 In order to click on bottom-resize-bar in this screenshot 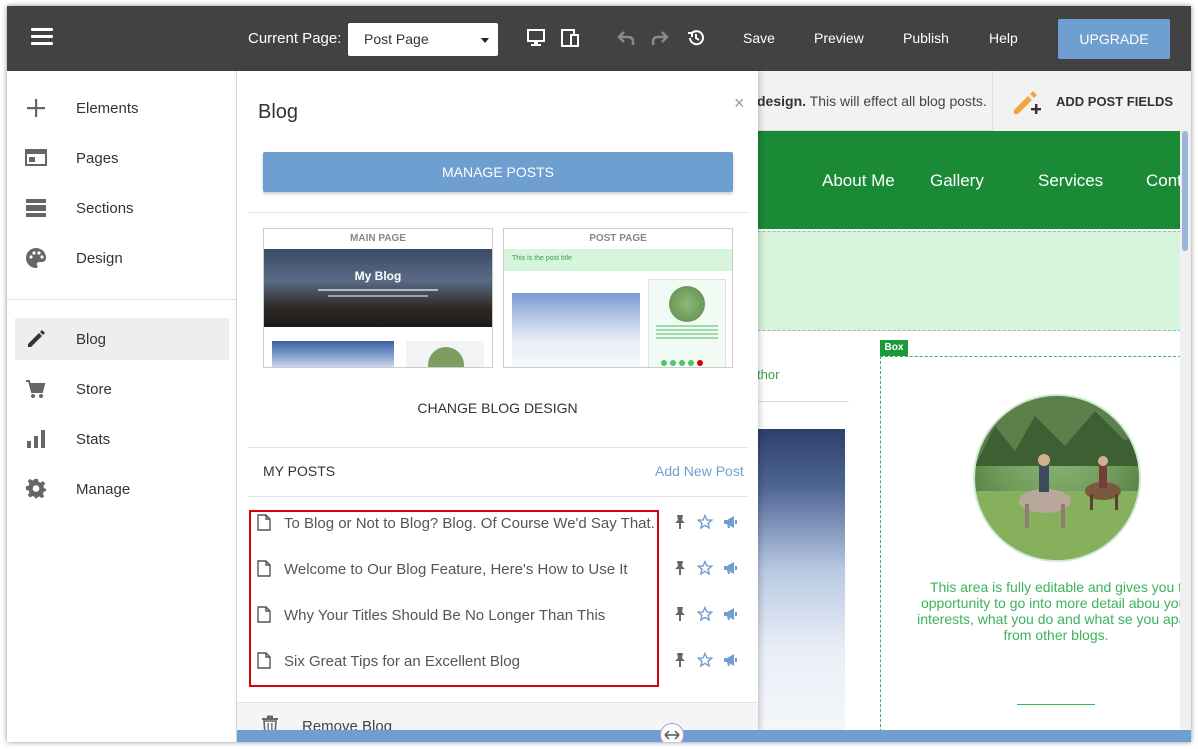, I will do `click(714, 736)`.